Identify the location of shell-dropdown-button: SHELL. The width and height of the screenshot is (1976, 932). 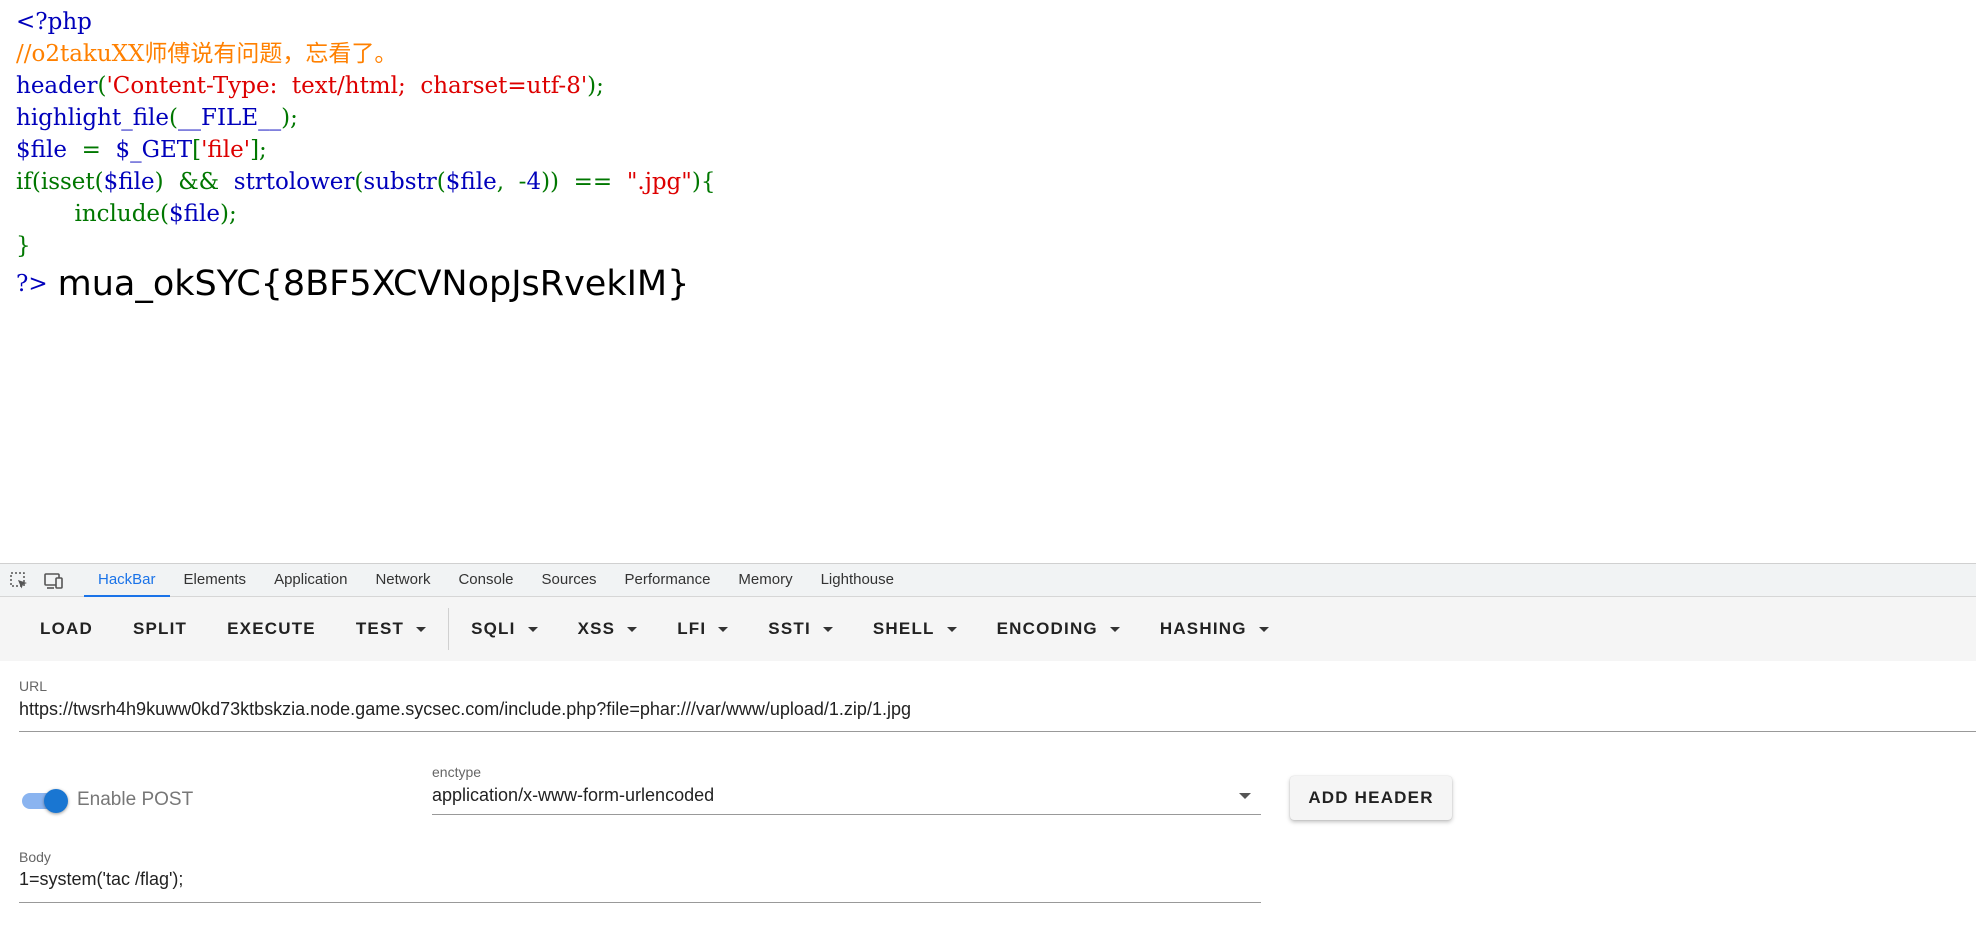
(915, 629).